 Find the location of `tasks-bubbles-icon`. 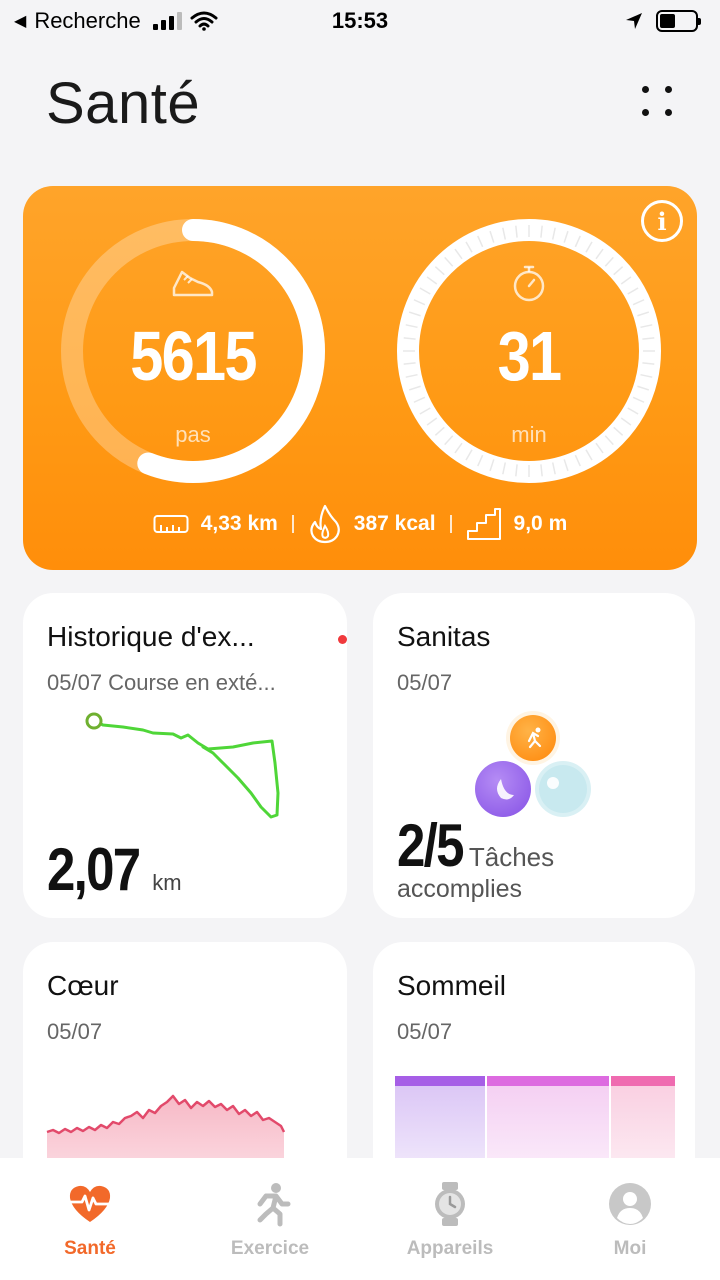

tasks-bubbles-icon is located at coordinates (533, 764).